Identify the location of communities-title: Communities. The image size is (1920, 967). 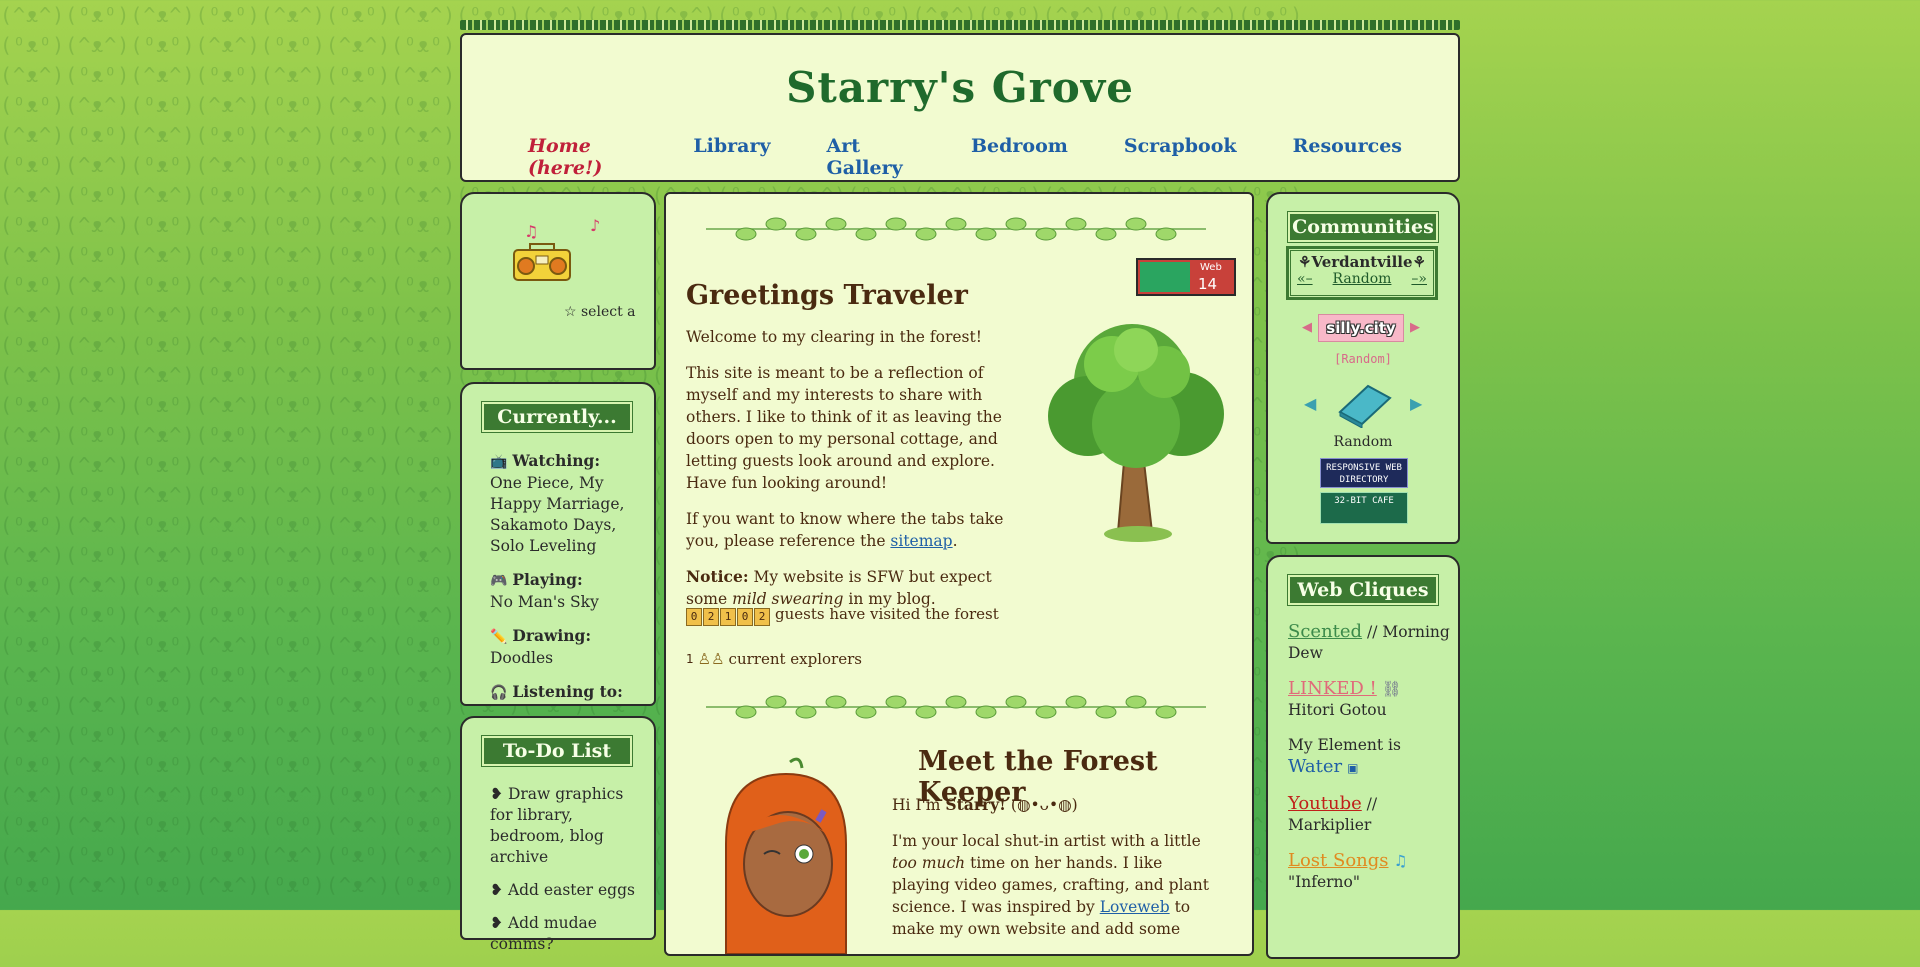
(1363, 227).